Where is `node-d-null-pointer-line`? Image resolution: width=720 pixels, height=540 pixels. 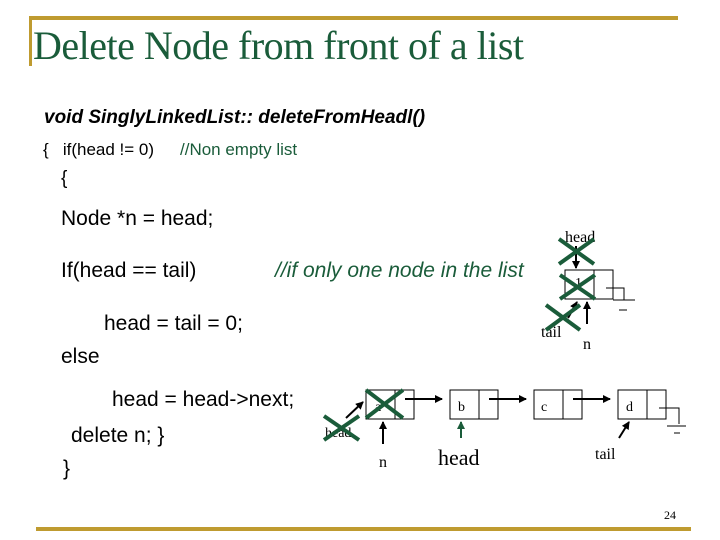
node-d-null-pointer-line is located at coordinates (669, 415).